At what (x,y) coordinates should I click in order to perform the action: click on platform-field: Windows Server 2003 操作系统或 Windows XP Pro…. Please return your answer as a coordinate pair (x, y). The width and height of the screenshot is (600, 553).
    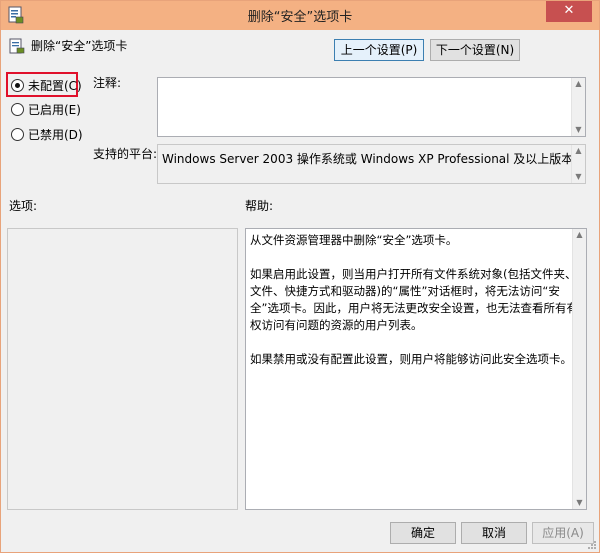
    Looking at the image, I should click on (371, 164).